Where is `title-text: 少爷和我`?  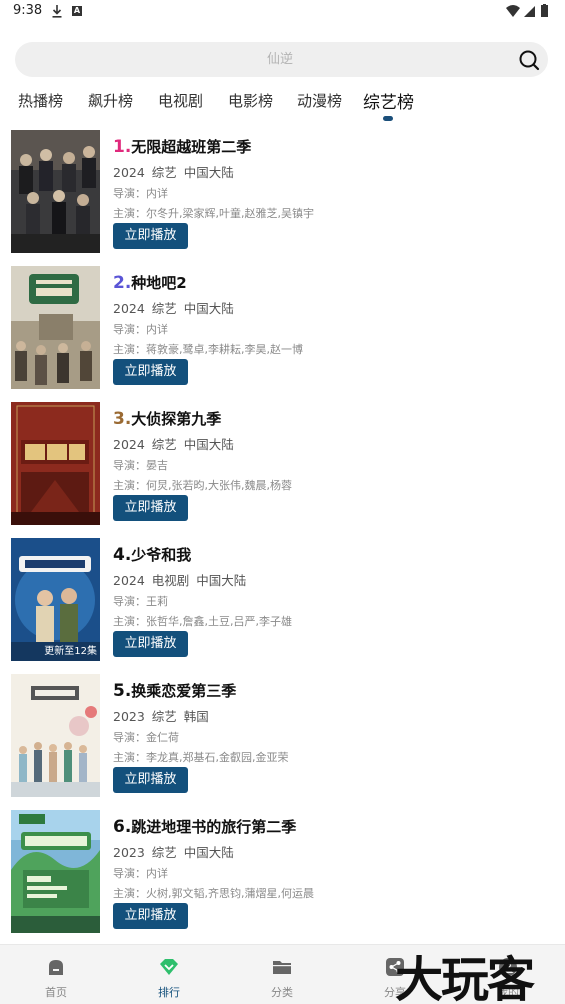 title-text: 少爷和我 is located at coordinates (161, 555).